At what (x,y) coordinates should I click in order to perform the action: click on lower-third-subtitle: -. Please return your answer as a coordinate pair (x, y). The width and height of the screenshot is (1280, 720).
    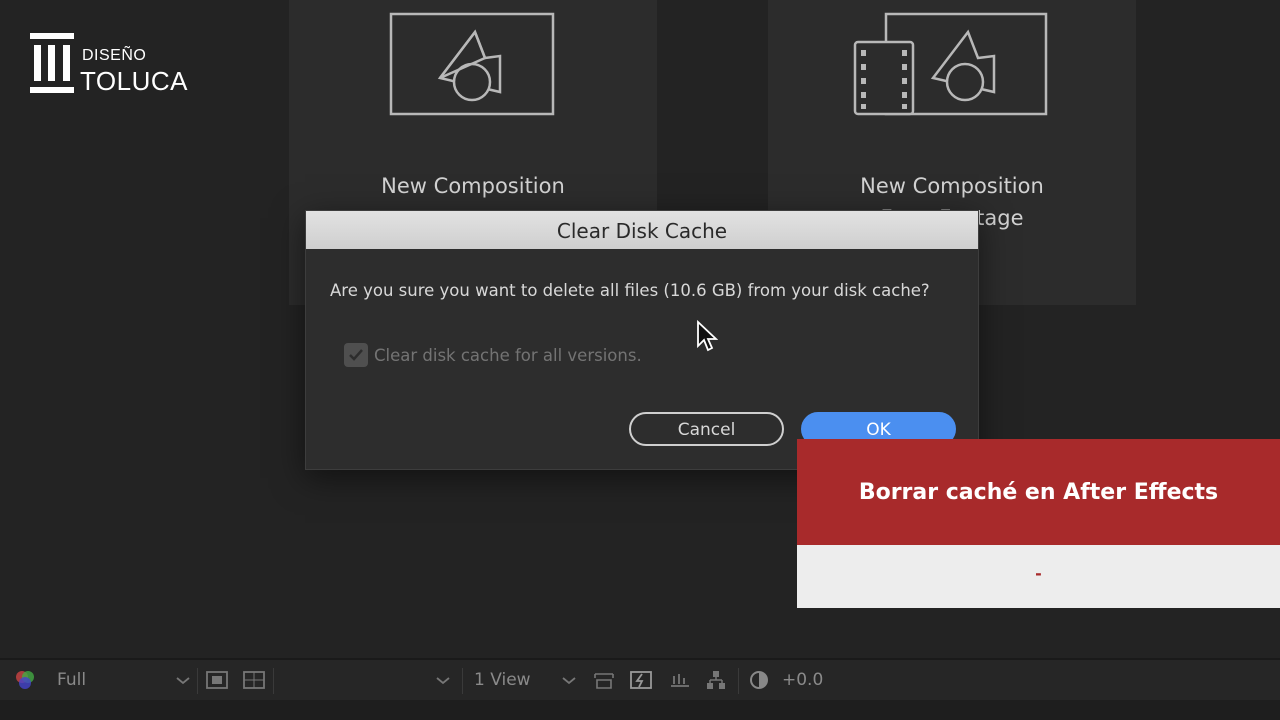
    Looking at the image, I should click on (1038, 573).